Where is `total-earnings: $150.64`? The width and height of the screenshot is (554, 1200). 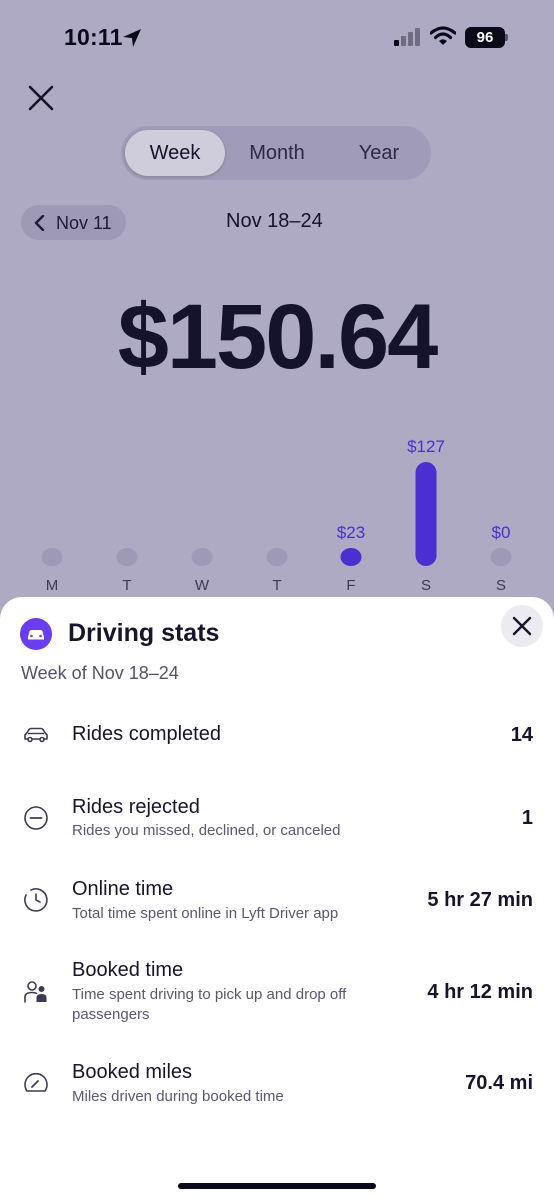
total-earnings: $150.64 is located at coordinates (278, 337).